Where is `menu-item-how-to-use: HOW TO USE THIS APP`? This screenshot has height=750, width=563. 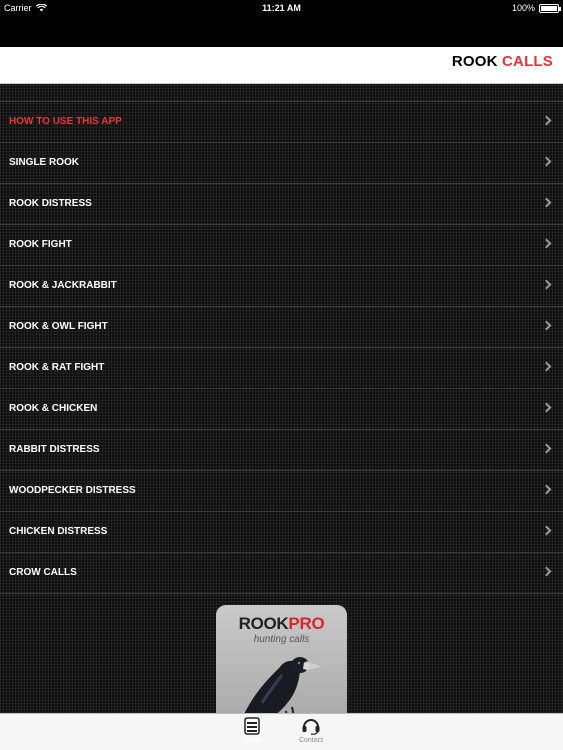
menu-item-how-to-use: HOW TO USE THIS APP is located at coordinates (281, 121).